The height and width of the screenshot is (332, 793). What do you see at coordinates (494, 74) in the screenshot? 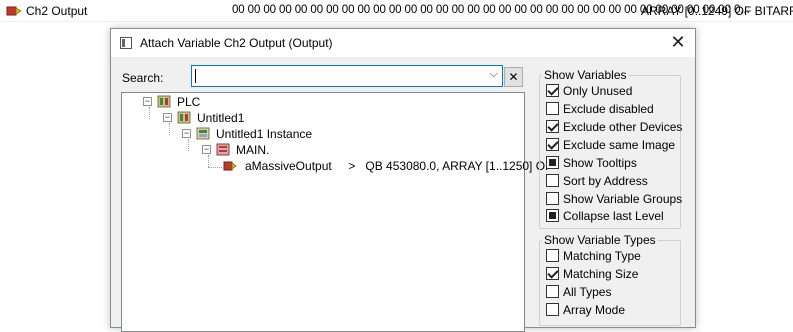
I see `chevron-down-icon: ⌵` at bounding box center [494, 74].